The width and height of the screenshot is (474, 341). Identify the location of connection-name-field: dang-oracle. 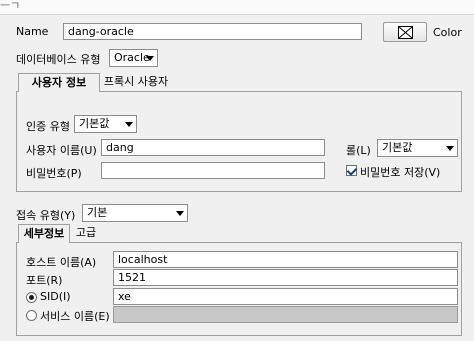
(212, 31).